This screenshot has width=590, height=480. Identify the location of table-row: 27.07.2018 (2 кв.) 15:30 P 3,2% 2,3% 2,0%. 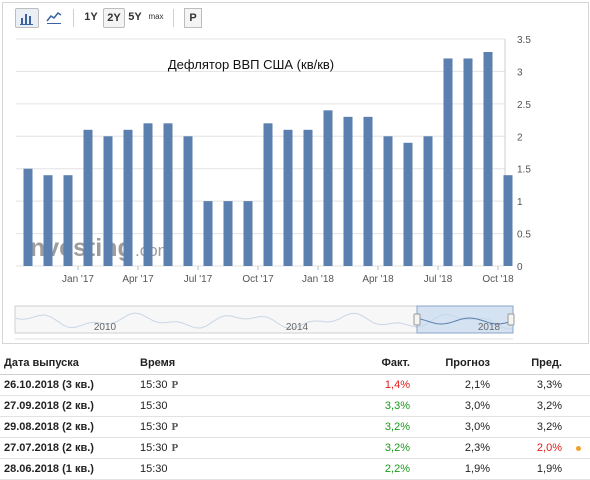
(295, 448).